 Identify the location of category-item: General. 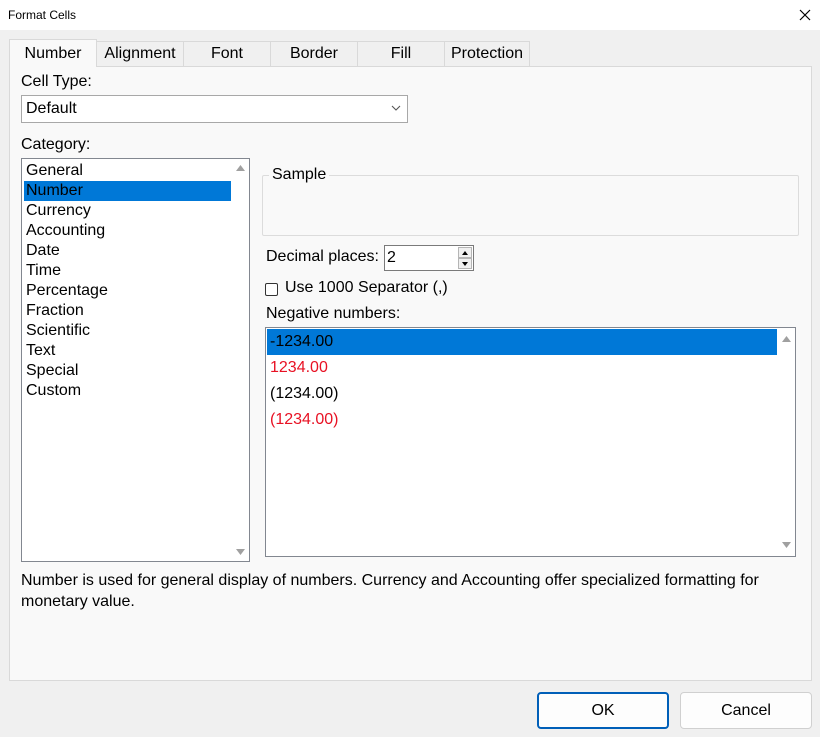
(127, 171).